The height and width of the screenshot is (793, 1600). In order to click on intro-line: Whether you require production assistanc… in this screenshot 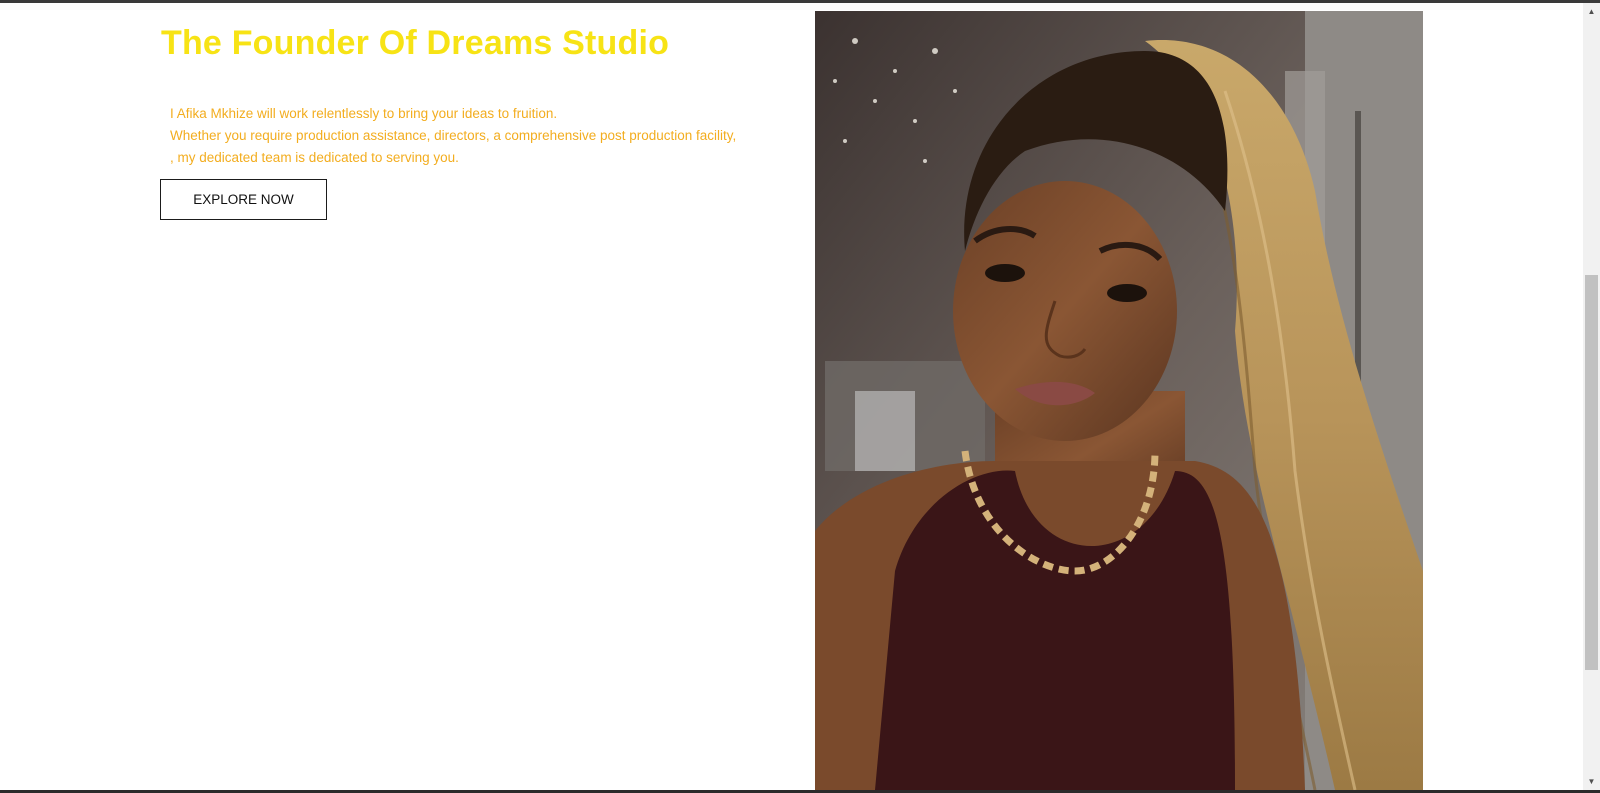, I will do `click(453, 135)`.